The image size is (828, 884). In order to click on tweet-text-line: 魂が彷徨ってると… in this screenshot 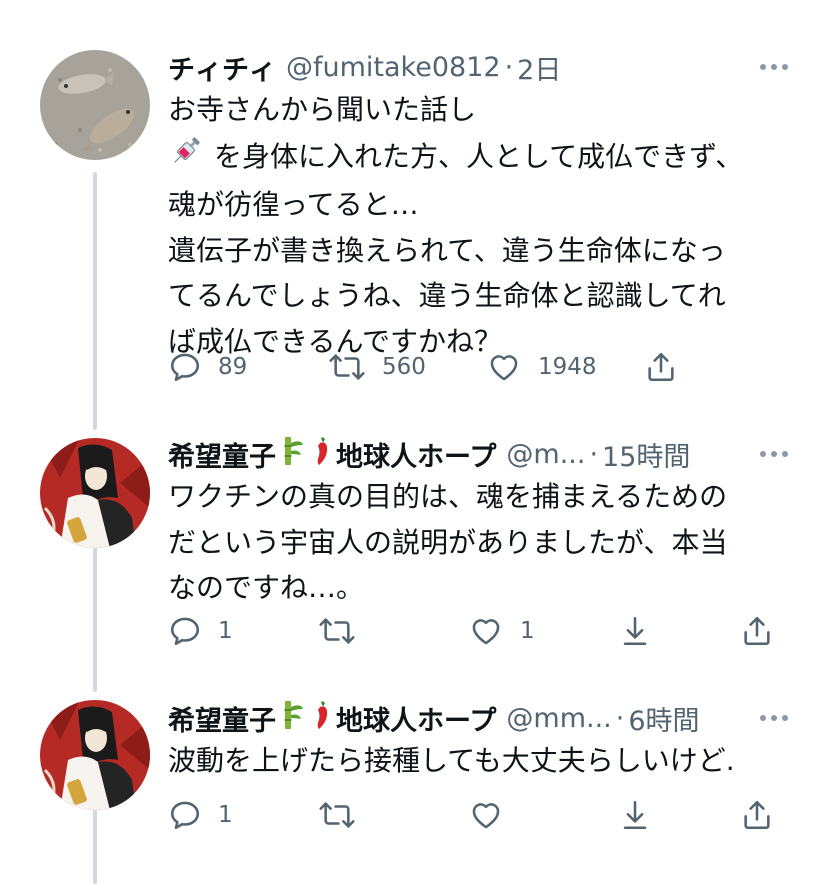, I will do `click(293, 204)`.